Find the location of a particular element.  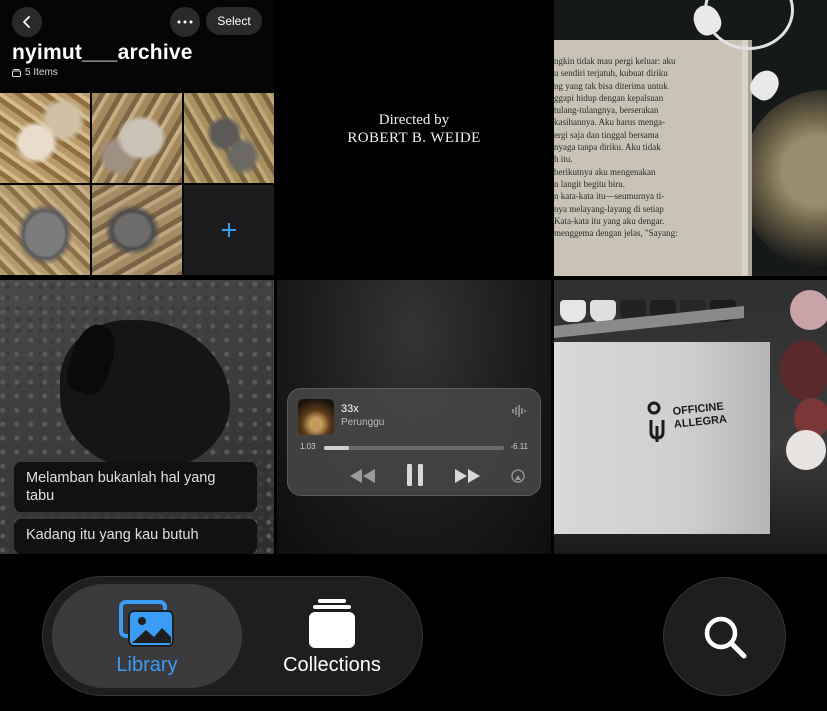

caption-bubble: Melamban bukanlah hal yang tabu is located at coordinates (135, 487).